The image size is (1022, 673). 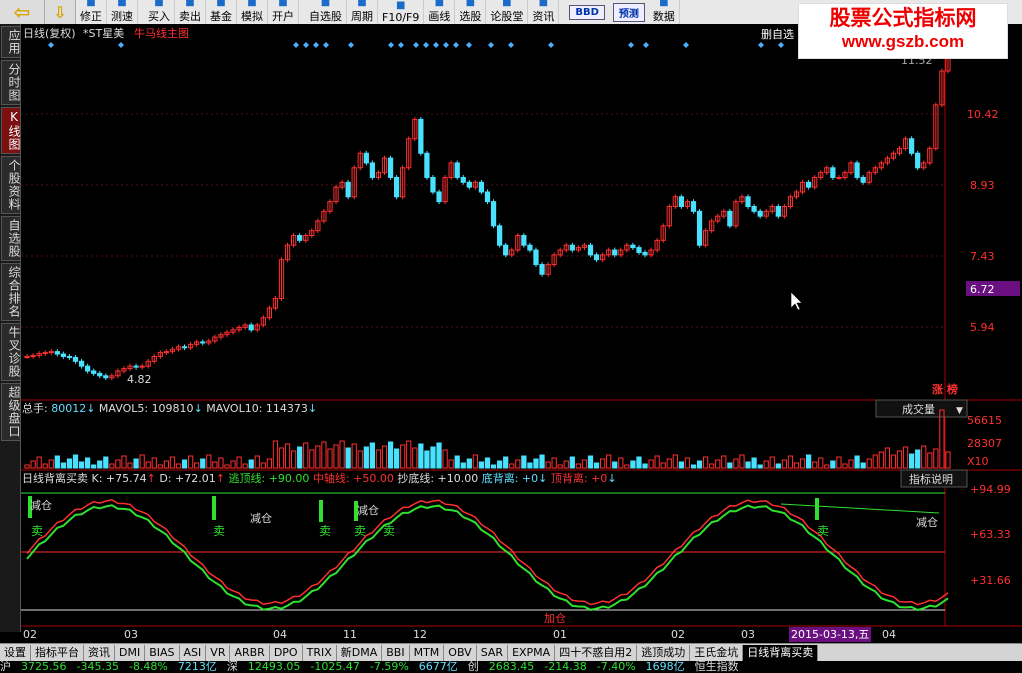 I want to click on sidebar-item-1: 分时图, so click(x=11, y=82).